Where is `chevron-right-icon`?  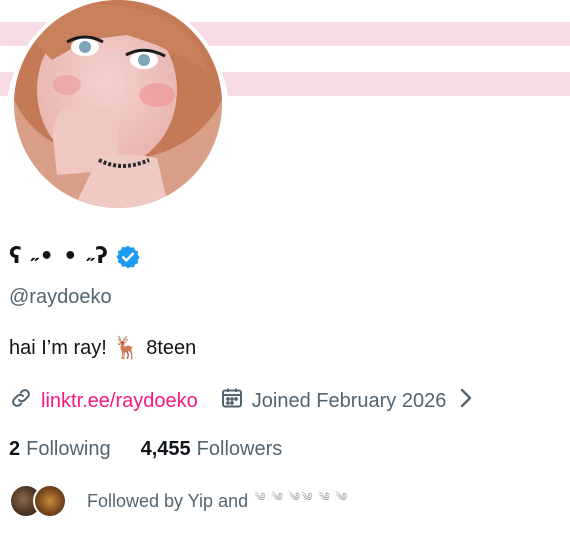 chevron-right-icon is located at coordinates (466, 401).